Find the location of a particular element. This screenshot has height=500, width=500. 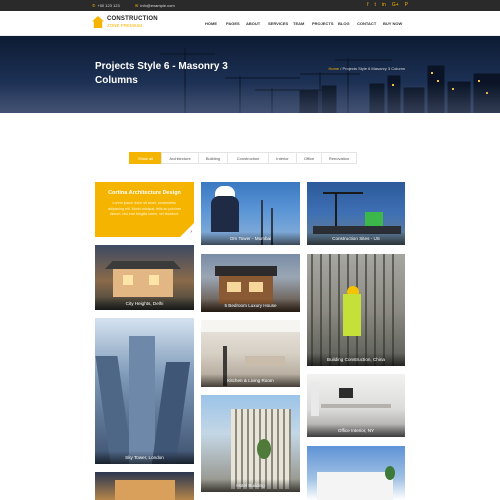

project-card-building-china: Building Construction, China is located at coordinates (356, 310).